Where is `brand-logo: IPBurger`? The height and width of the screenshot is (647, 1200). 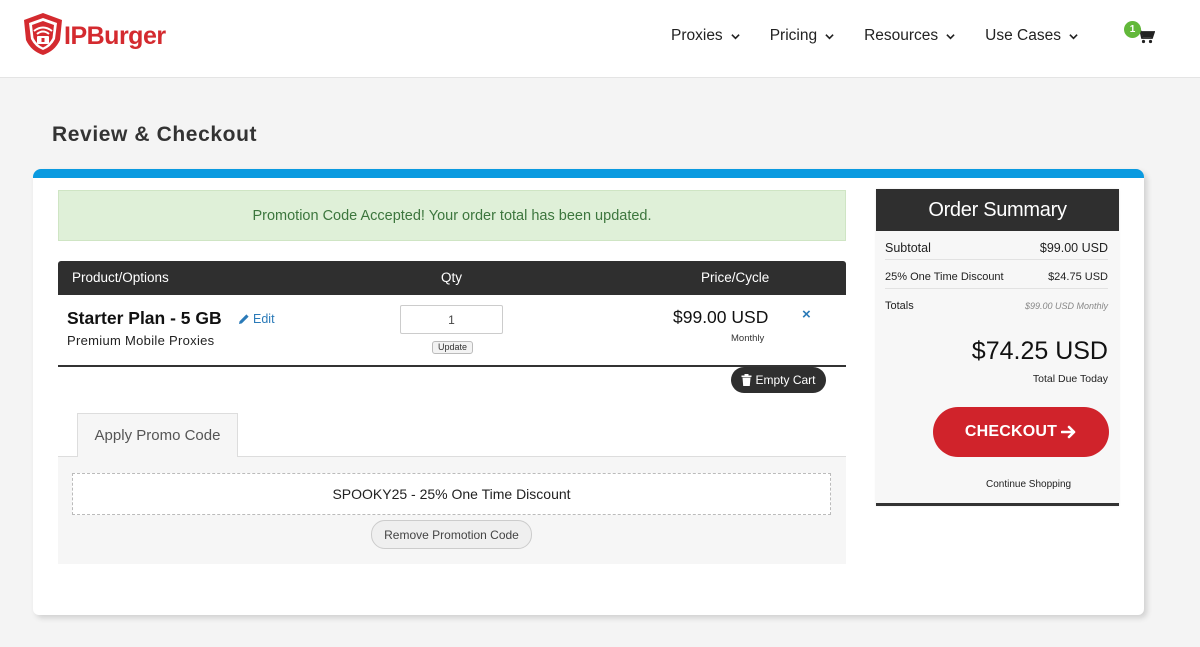
brand-logo: IPBurger is located at coordinates (94, 34).